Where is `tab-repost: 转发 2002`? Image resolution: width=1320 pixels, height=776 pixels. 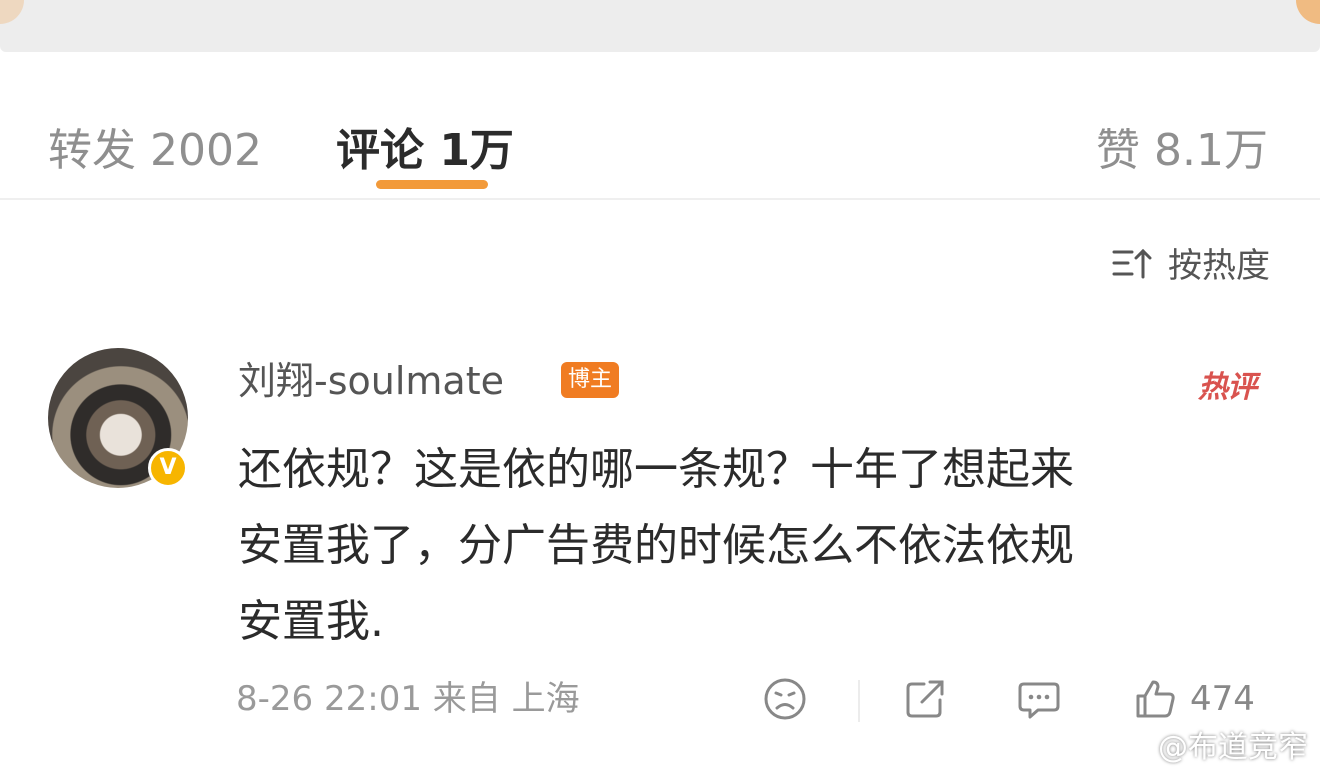 tab-repost: 转发 2002 is located at coordinates (155, 151).